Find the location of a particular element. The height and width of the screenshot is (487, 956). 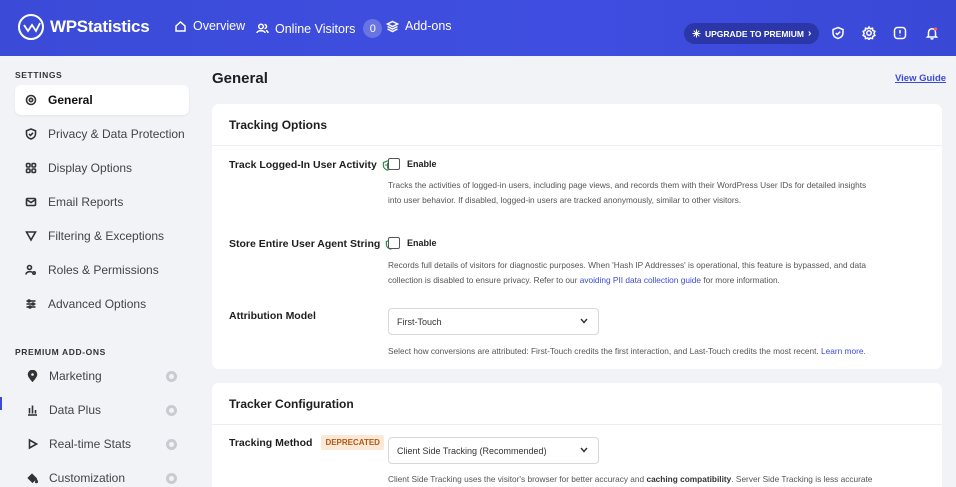

sliders-icon is located at coordinates (31, 304).